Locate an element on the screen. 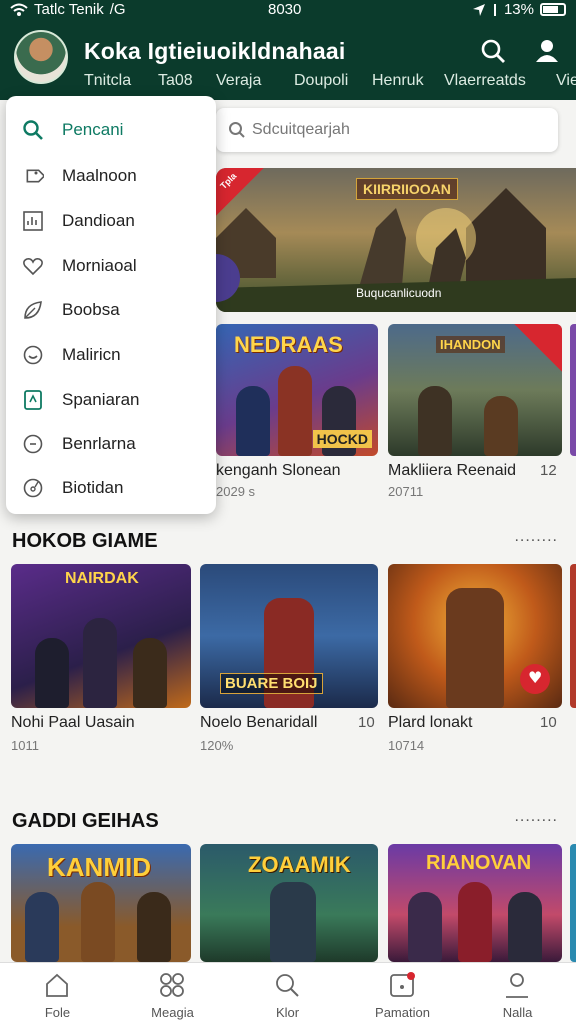  tab-4: Doupoli is located at coordinates (321, 81).